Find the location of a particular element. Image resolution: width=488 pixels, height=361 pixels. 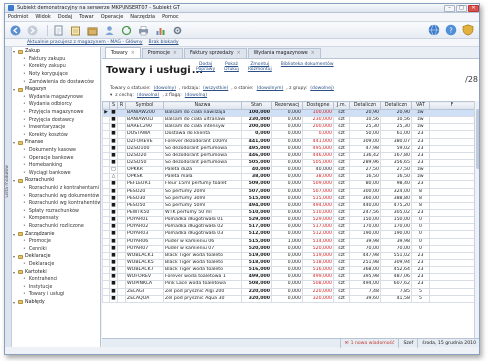

module-strip: Lista modułów is located at coordinates (8, 197).